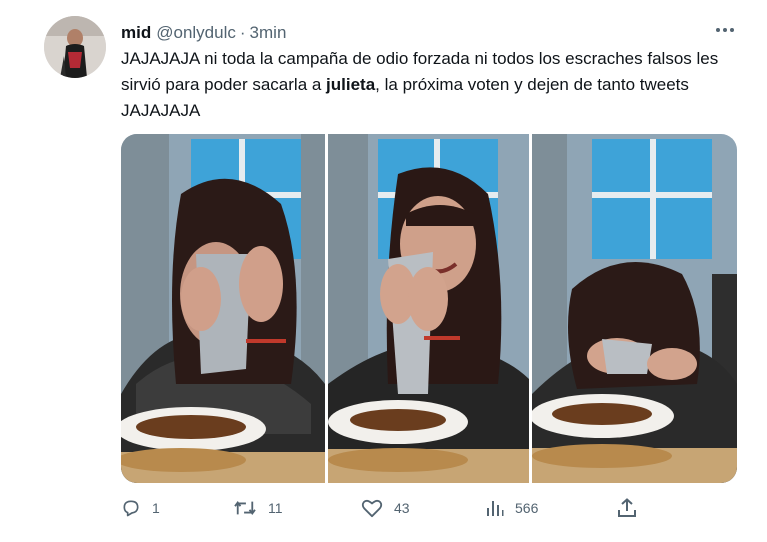  What do you see at coordinates (258, 508) in the screenshot?
I see `retweet-button: 11` at bounding box center [258, 508].